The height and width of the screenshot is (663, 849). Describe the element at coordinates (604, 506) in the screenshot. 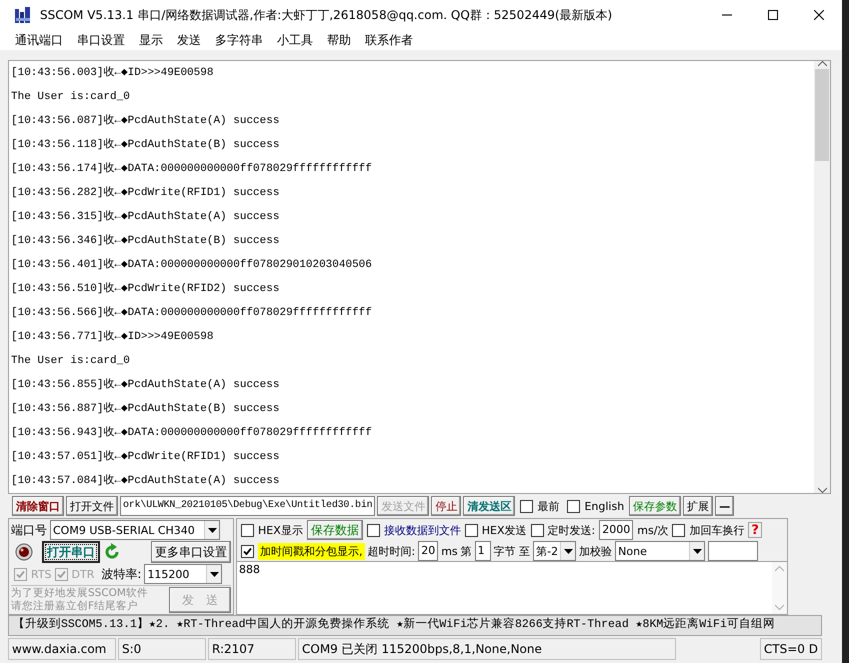

I see `checkbox-label: English` at that location.